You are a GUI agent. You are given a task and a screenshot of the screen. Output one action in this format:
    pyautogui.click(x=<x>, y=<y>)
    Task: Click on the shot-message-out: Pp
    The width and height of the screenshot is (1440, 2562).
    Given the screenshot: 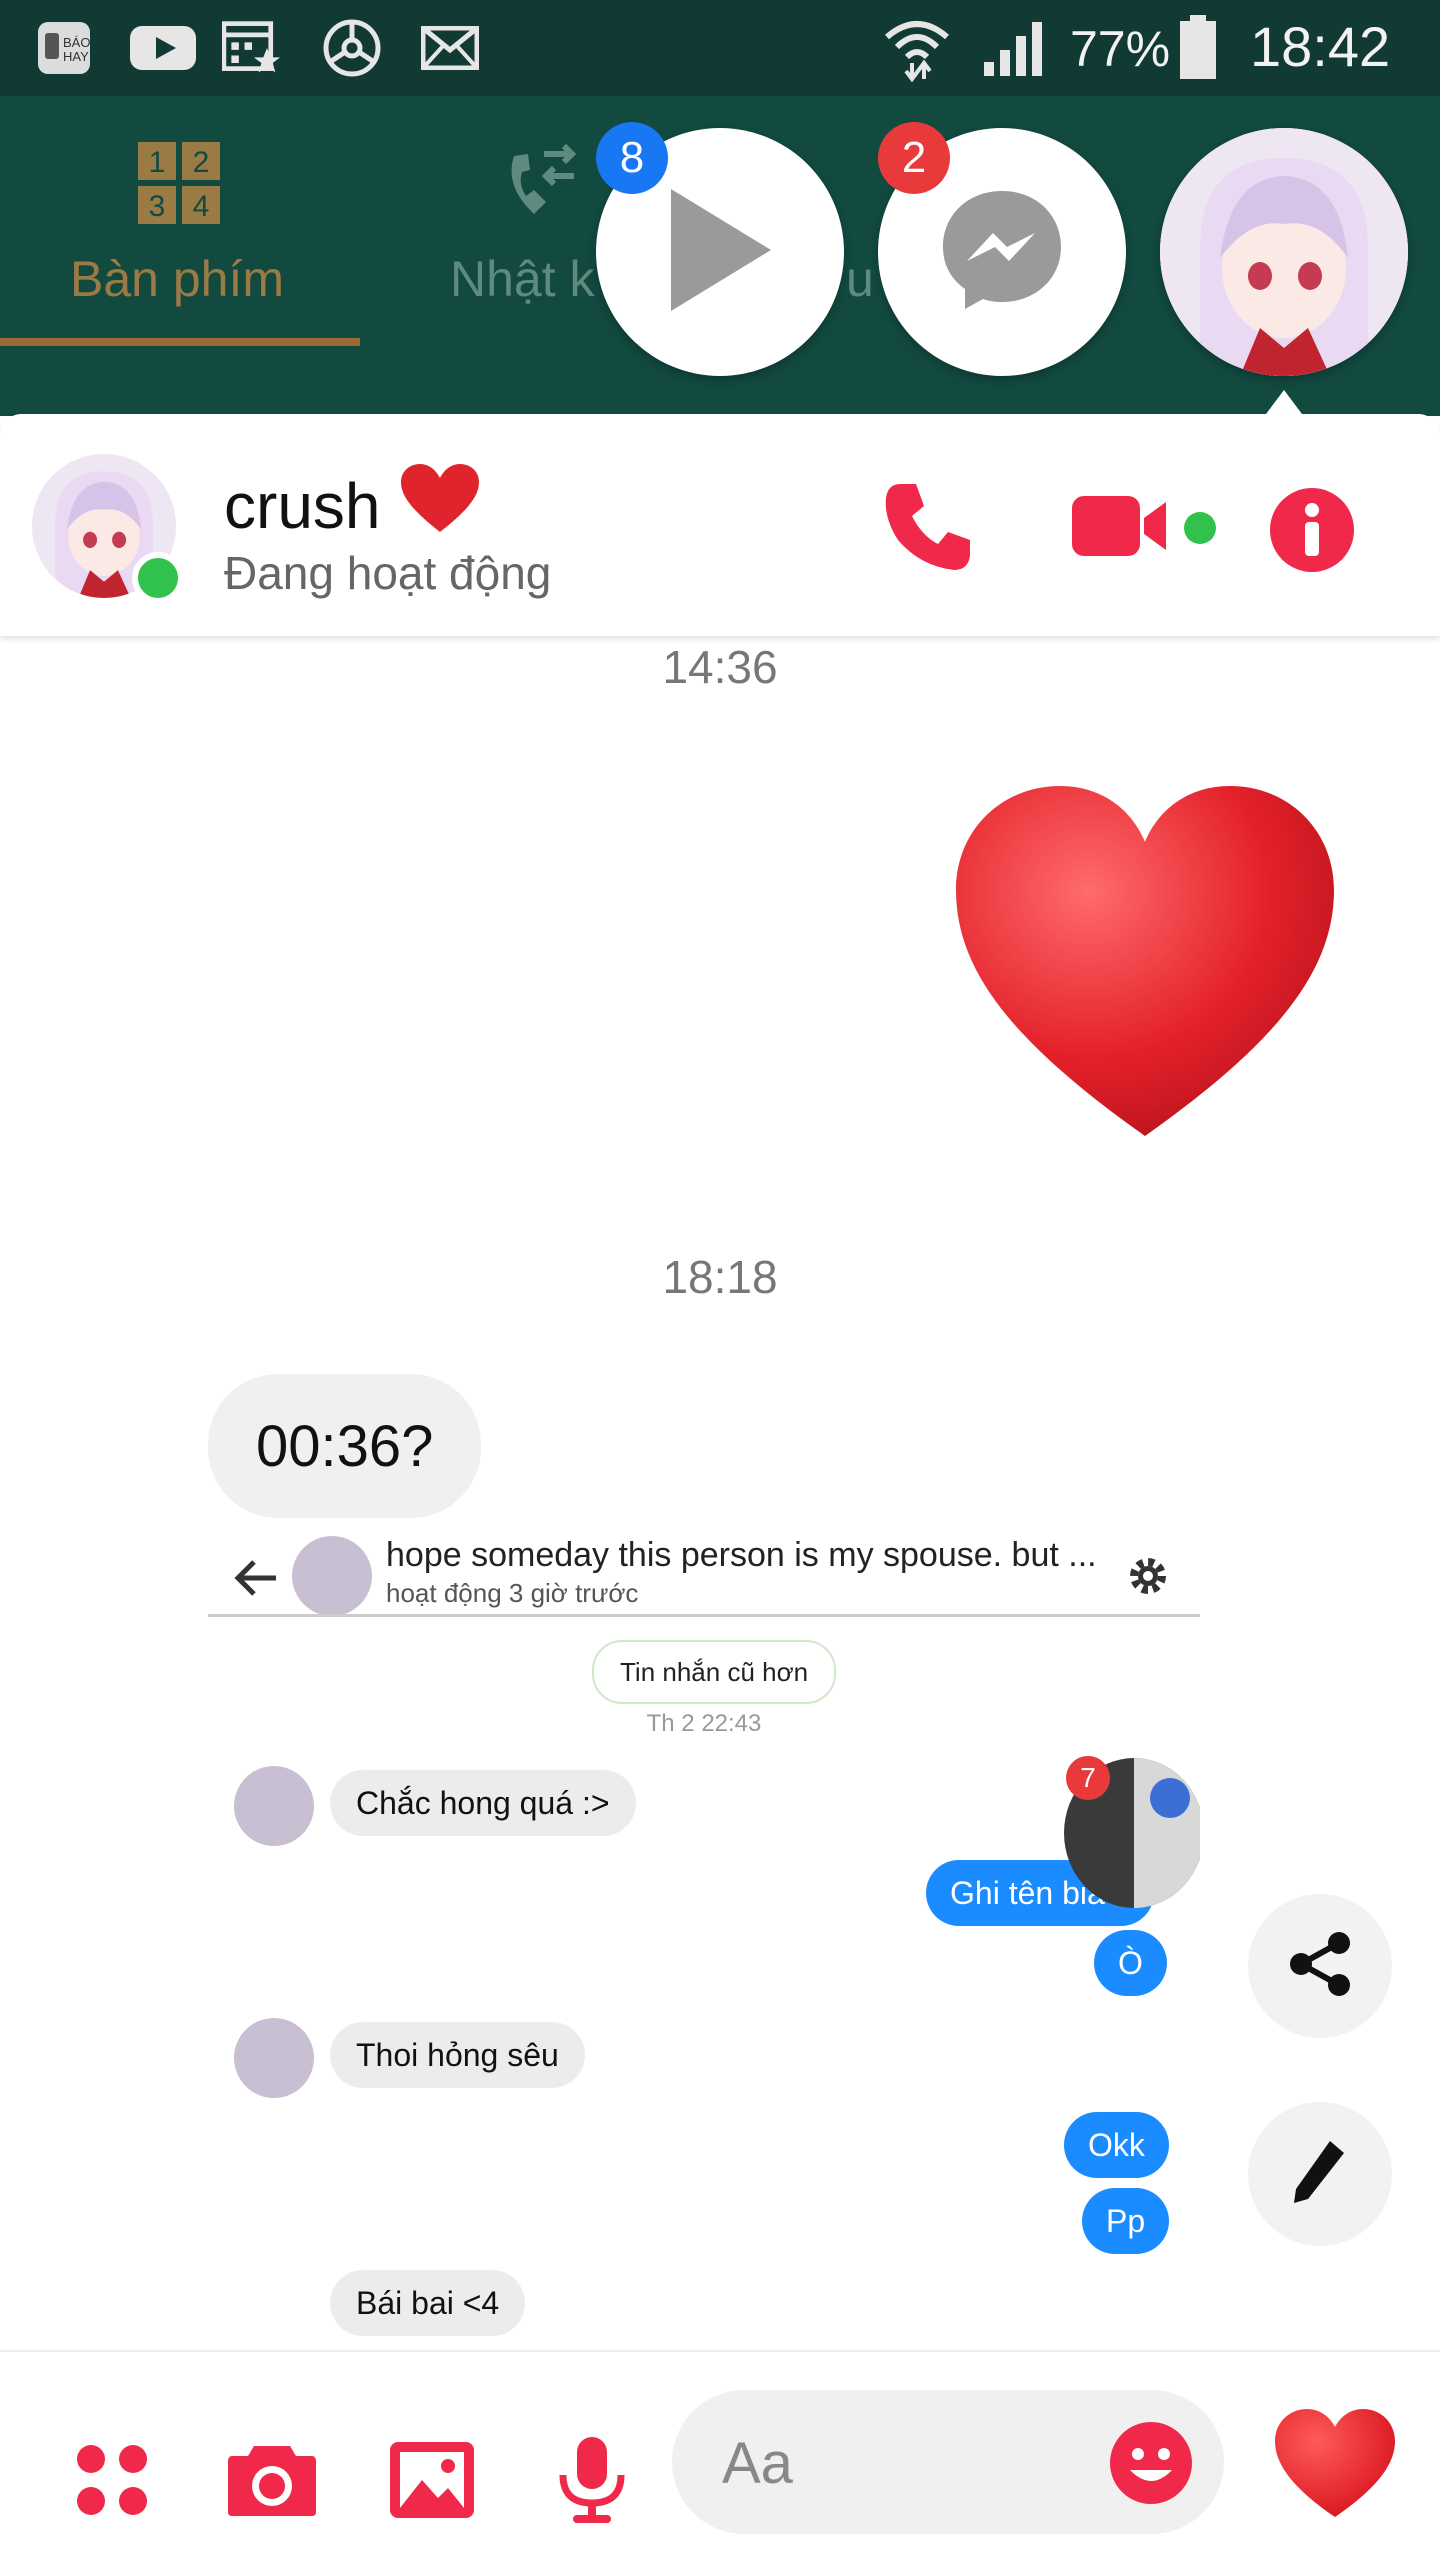 What is the action you would take?
    pyautogui.click(x=1126, y=2221)
    